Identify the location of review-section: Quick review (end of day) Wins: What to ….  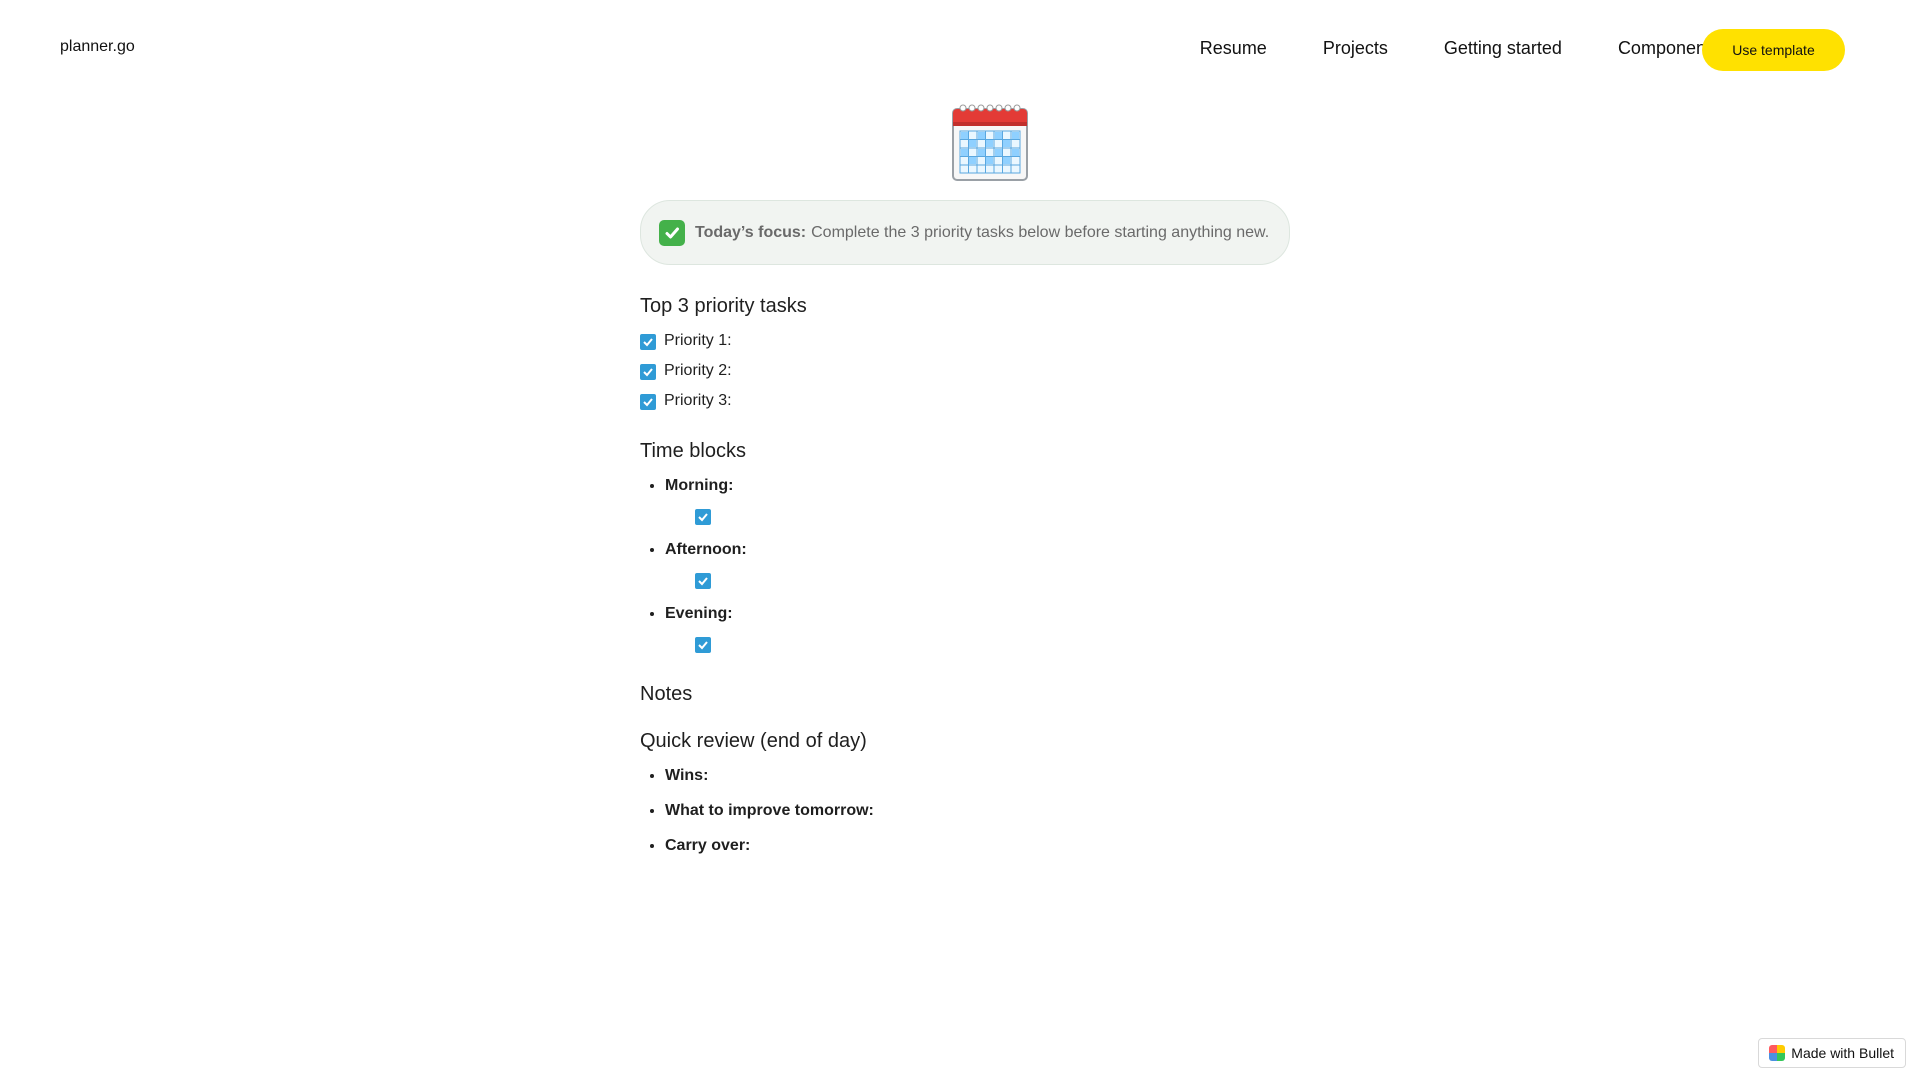
(965, 793).